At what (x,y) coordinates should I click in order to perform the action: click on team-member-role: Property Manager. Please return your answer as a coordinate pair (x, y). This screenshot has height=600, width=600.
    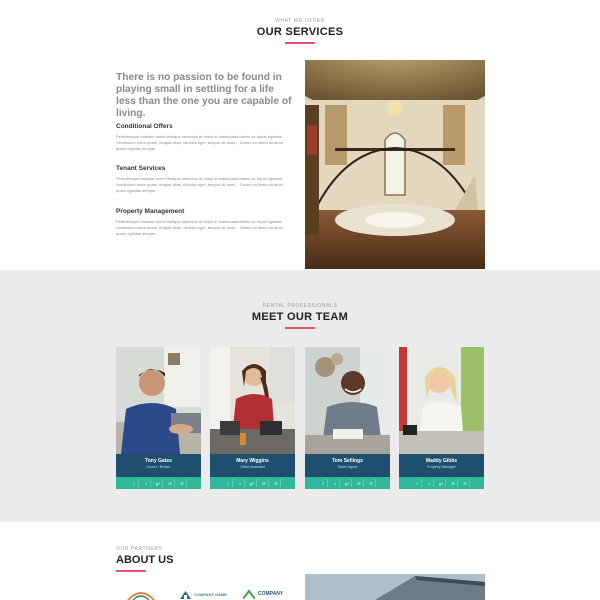
    Looking at the image, I should click on (441, 467).